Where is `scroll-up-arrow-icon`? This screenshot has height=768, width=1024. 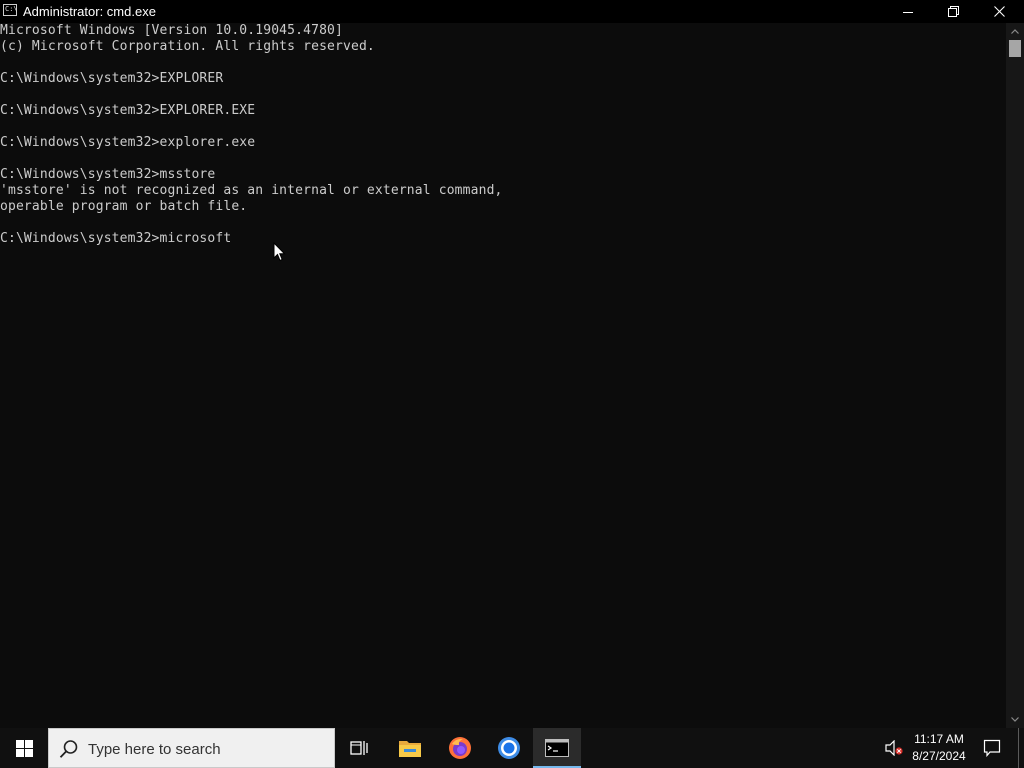 scroll-up-arrow-icon is located at coordinates (1015, 31).